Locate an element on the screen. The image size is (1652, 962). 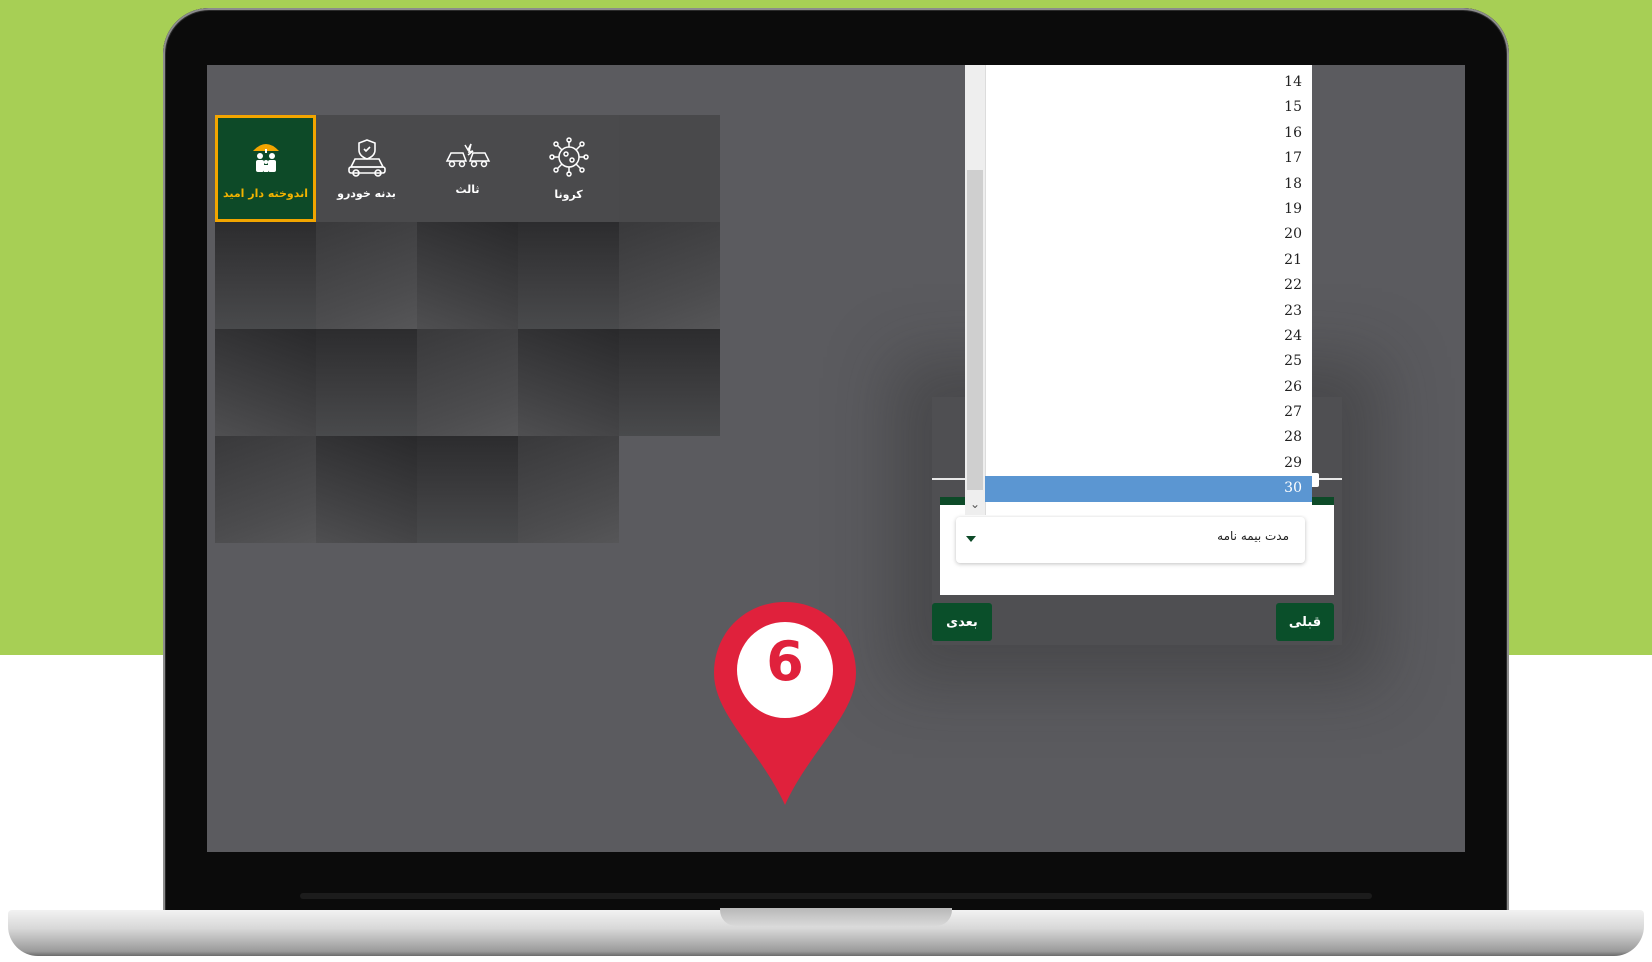
policy-duration-options: ⌄ 14 15 16 17 18 19 20 21 22 23 24 25 26 27 28 29 30 is located at coordinates (1138, 290).